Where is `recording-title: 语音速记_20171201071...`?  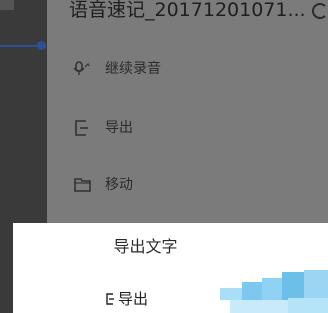
recording-title: 语音速记_20171201071... is located at coordinates (187, 10).